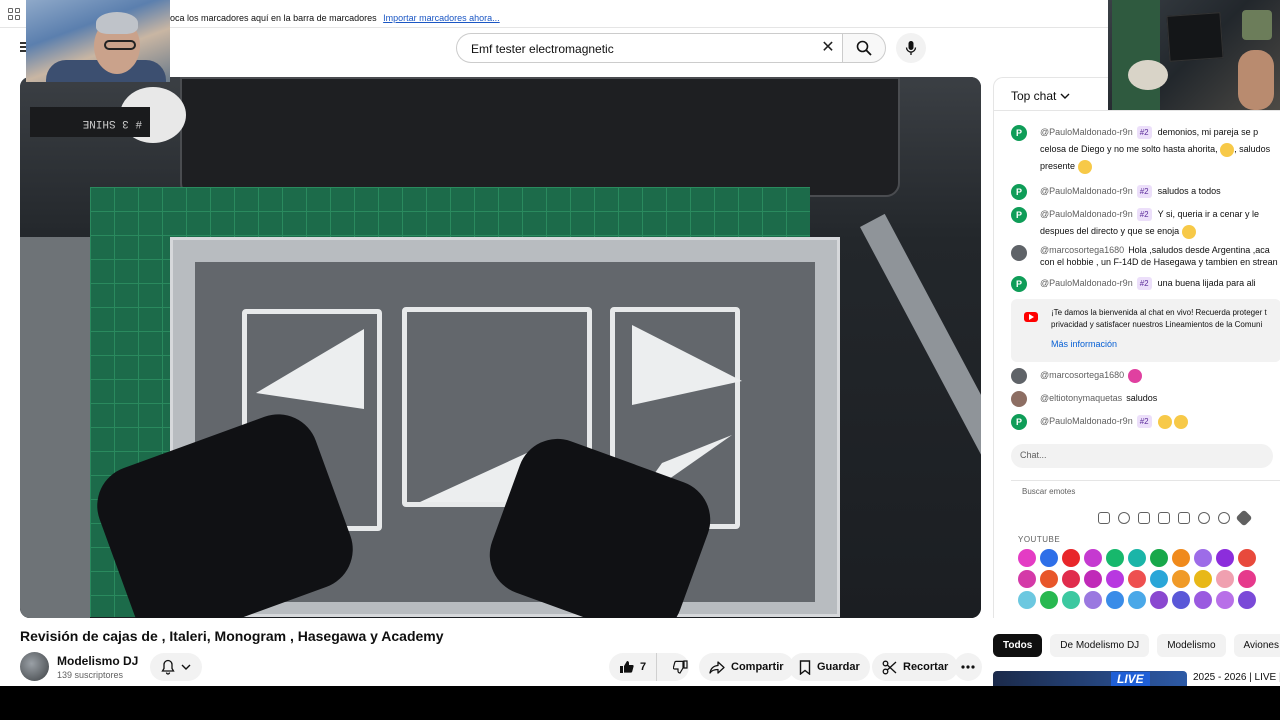  I want to click on youtube-logo-icon, so click(1031, 317).